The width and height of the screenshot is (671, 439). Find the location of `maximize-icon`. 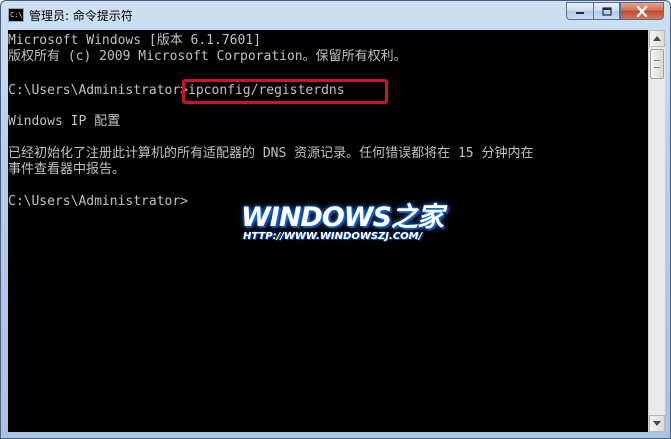

maximize-icon is located at coordinates (606, 11).